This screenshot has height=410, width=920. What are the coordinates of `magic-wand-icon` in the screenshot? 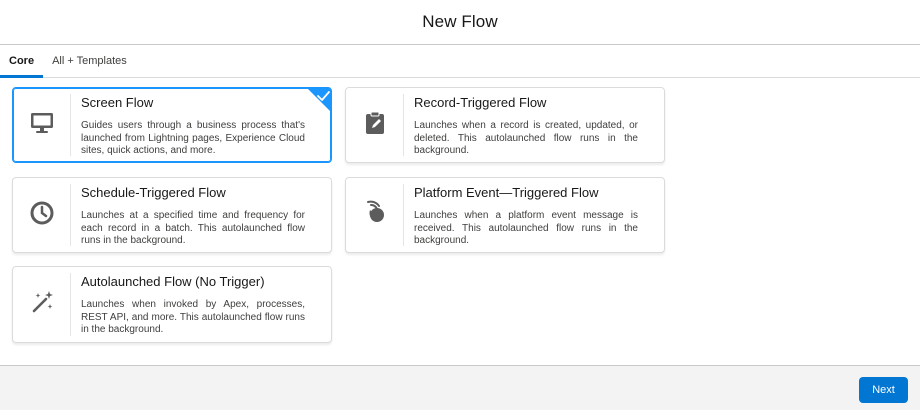 It's located at (42, 304).